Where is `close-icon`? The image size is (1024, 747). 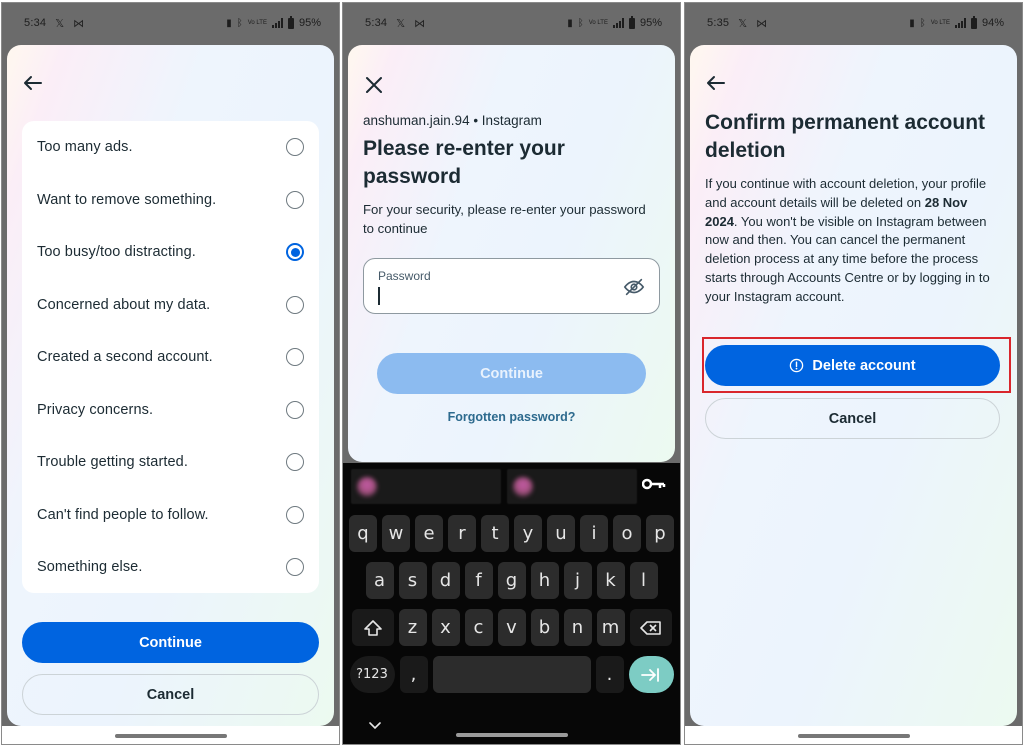
close-icon is located at coordinates (374, 85).